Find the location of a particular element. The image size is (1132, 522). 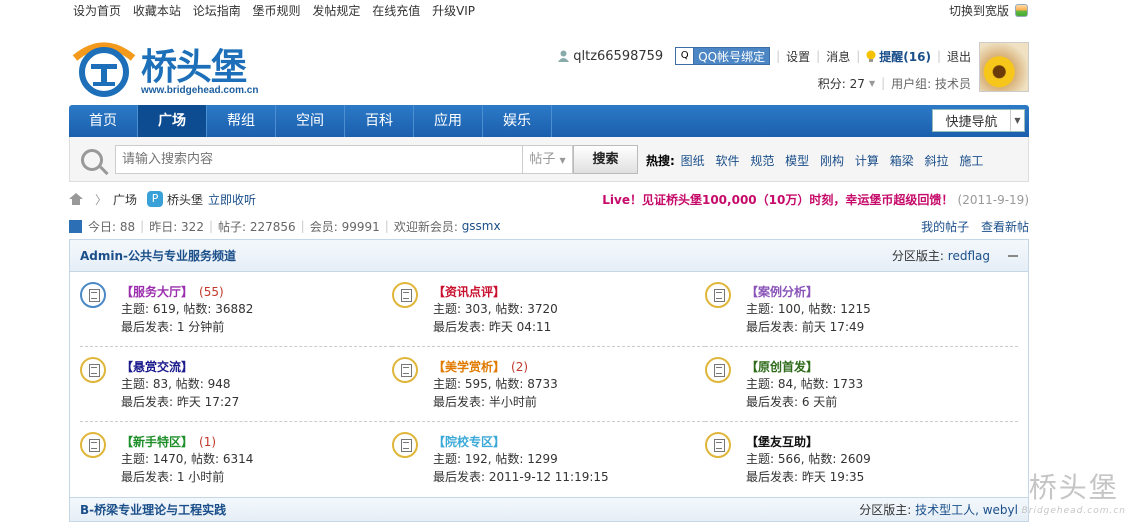

forum-name-link: 【案例分析】 is located at coordinates (782, 292).